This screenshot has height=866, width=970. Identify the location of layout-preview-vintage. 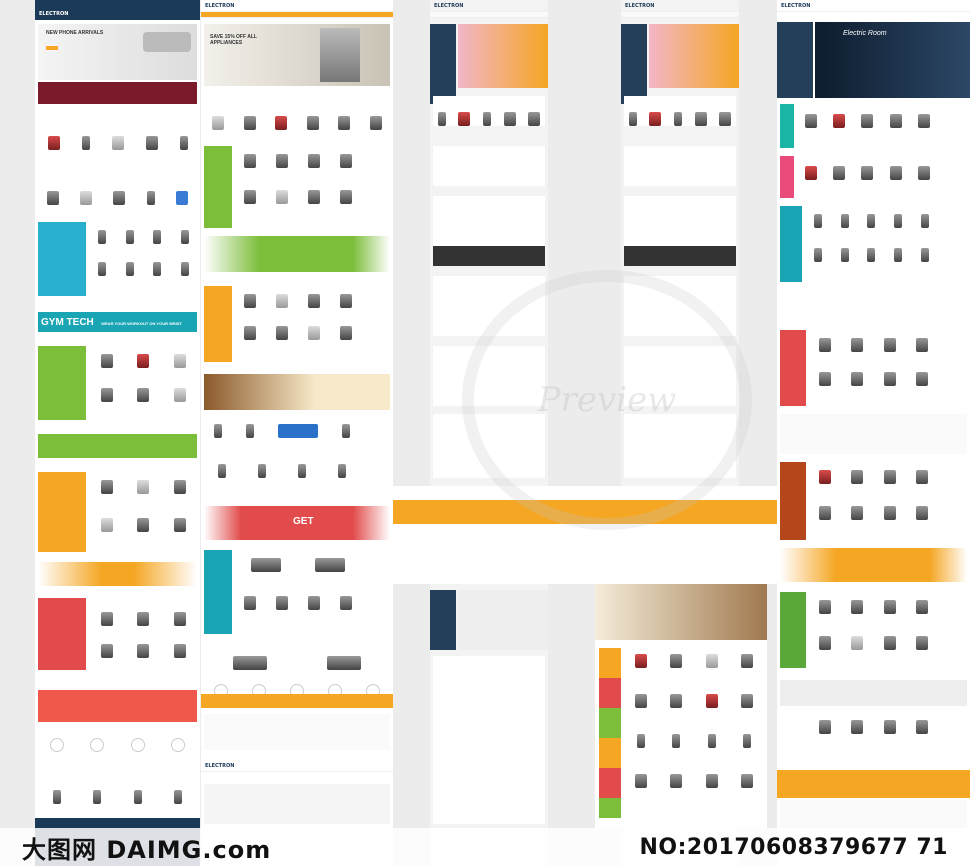
(681, 706).